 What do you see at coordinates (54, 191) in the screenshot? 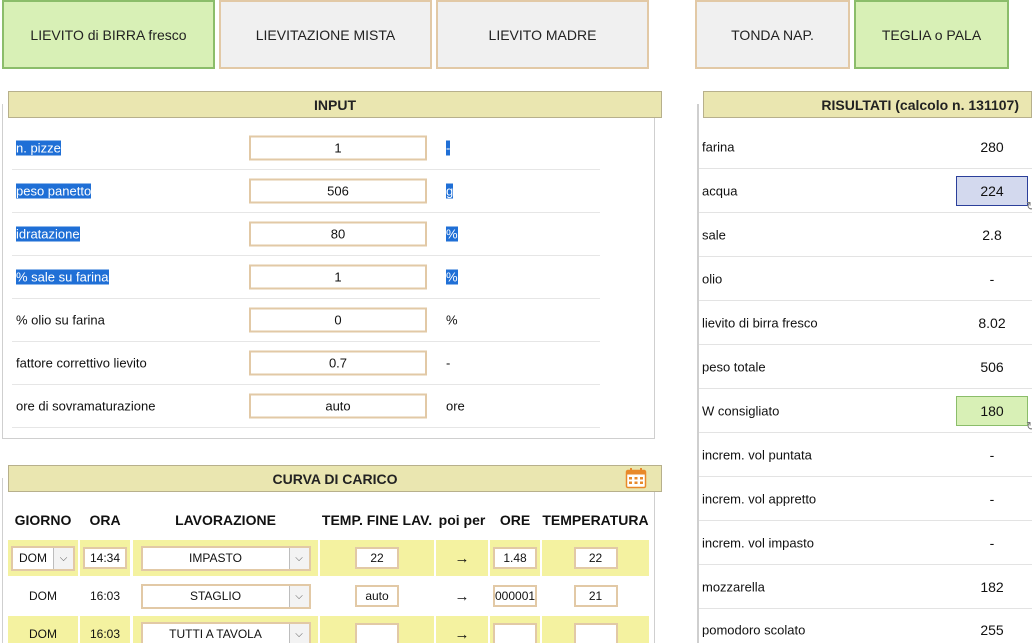
I see `input-label: peso panetto` at bounding box center [54, 191].